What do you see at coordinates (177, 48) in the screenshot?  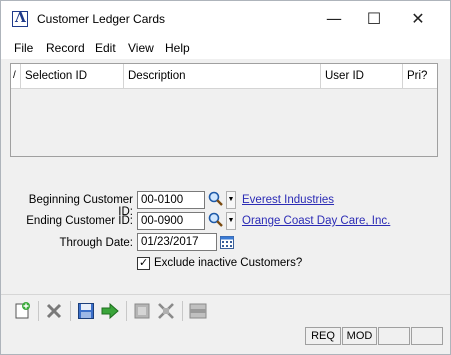 I see `menu-help: Help` at bounding box center [177, 48].